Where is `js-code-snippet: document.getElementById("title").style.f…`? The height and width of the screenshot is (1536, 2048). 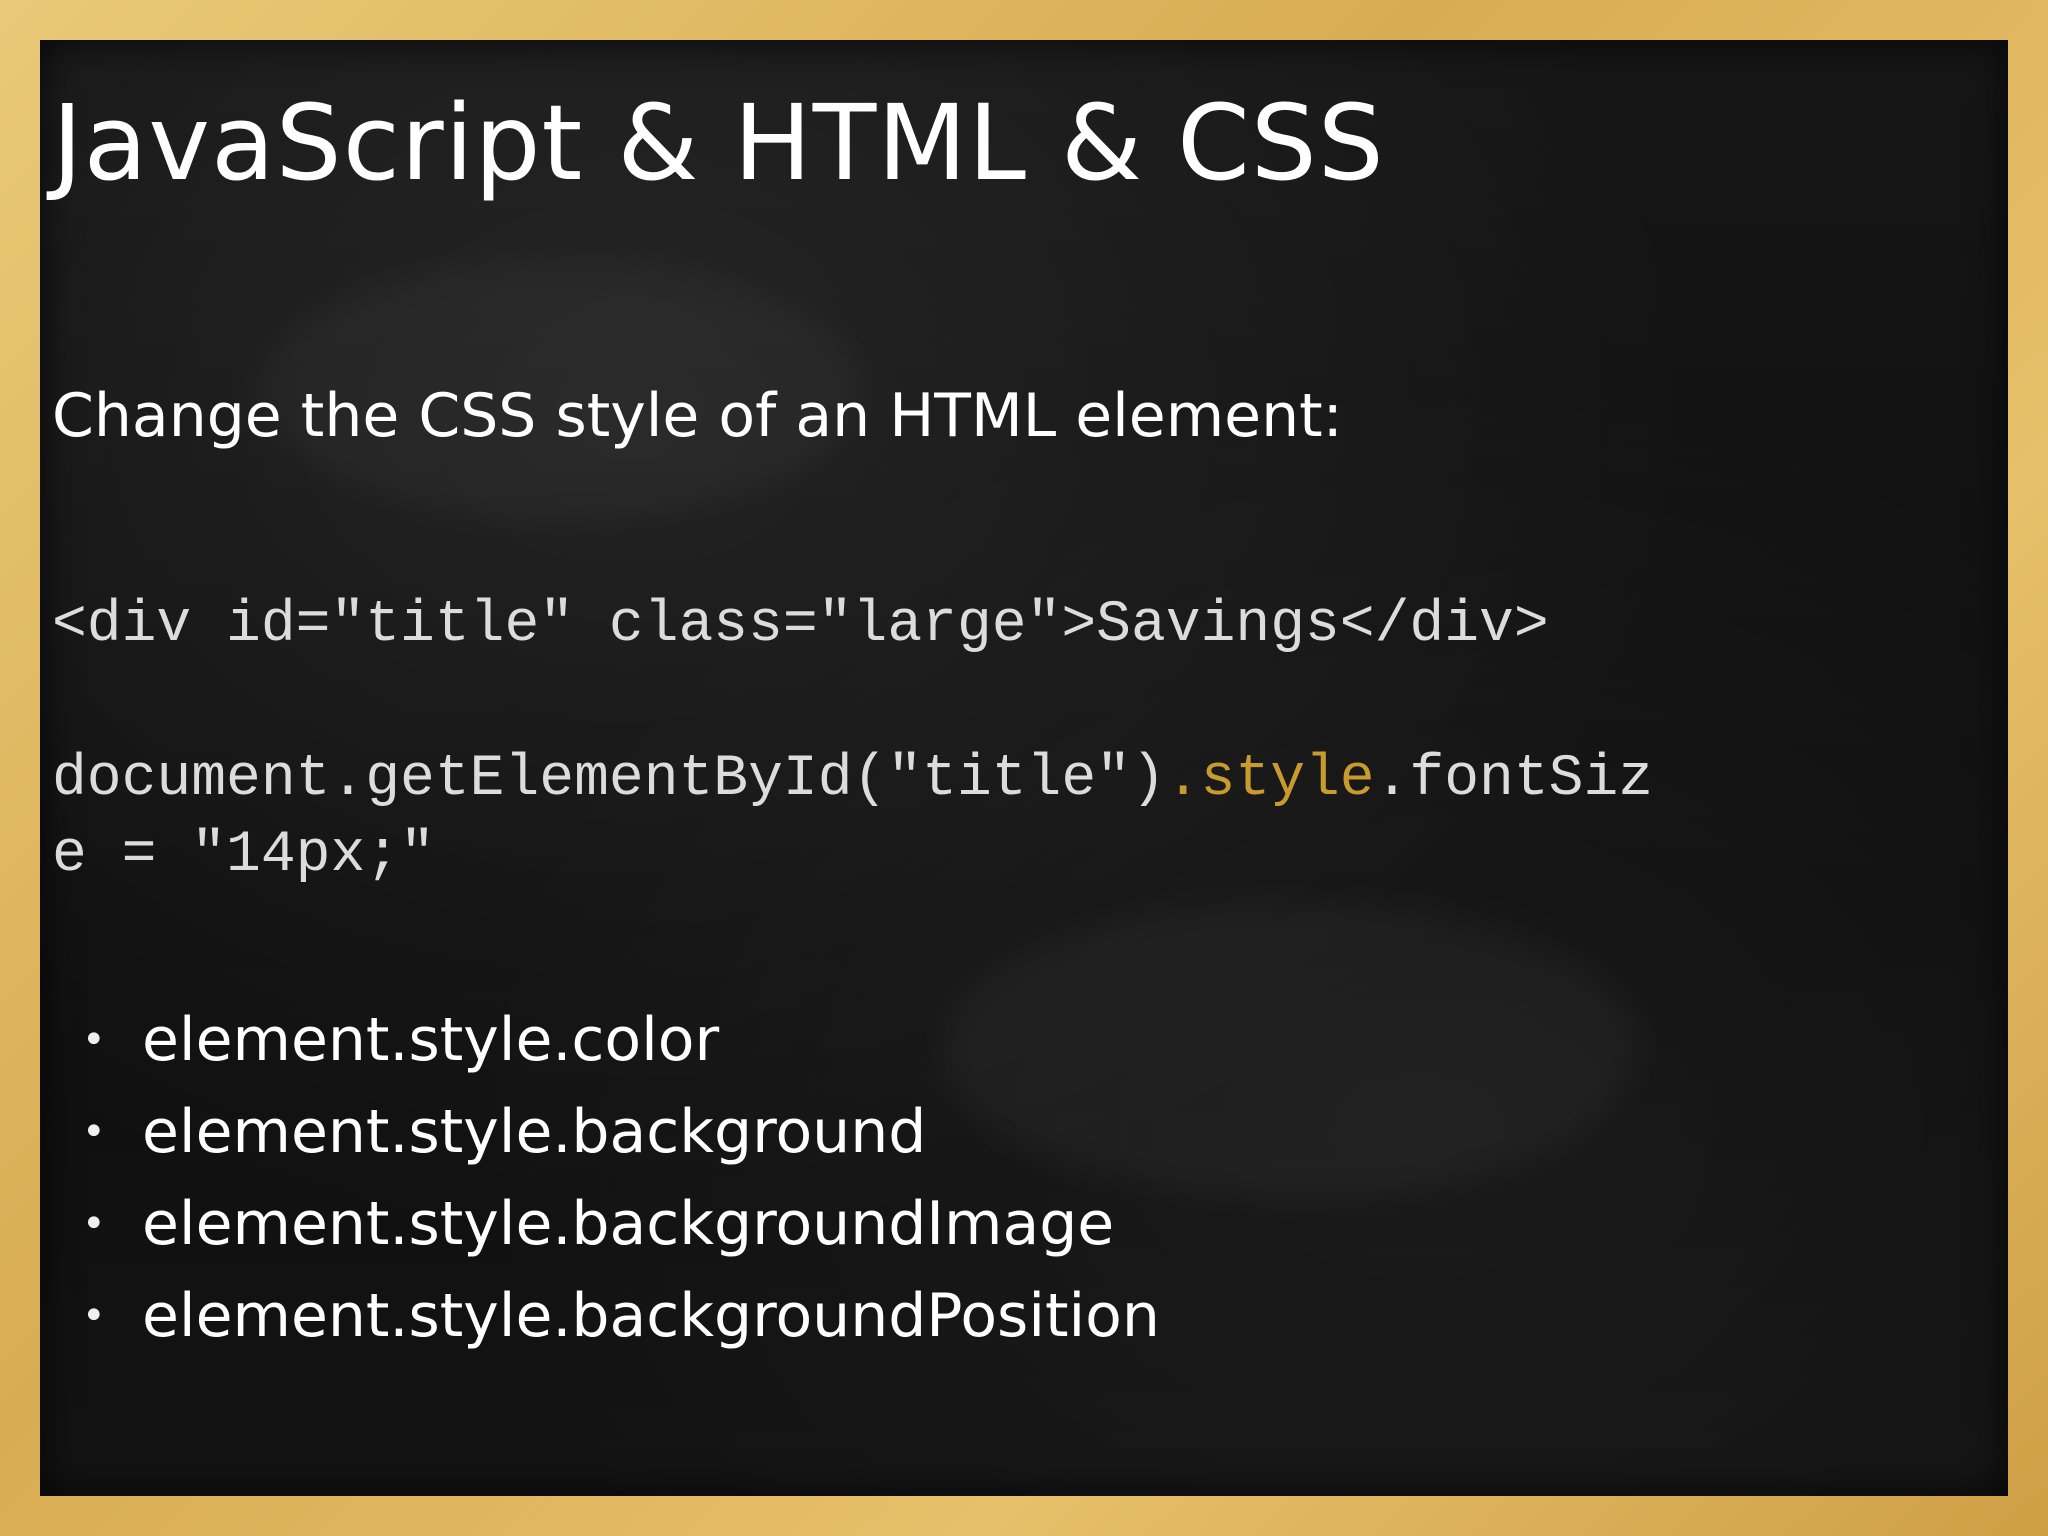
js-code-snippet: document.getElementById("title").style.f… is located at coordinates (852, 818).